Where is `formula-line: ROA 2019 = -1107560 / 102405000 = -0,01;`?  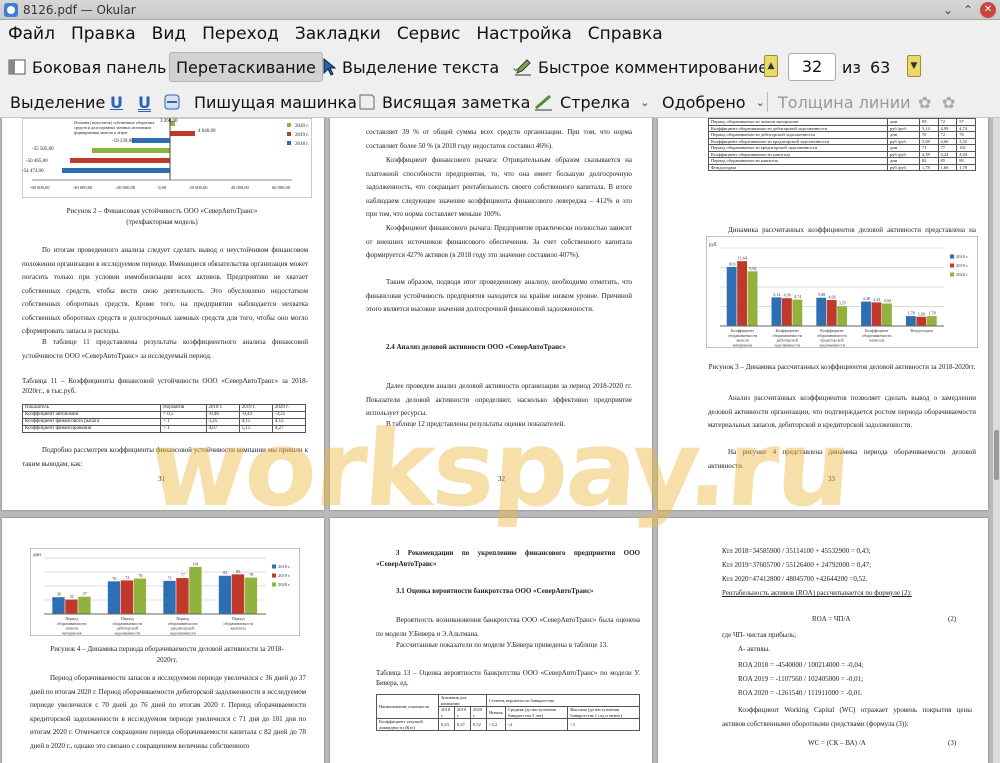 formula-line: ROA 2019 = -1107560 / 102405000 = -0,01; is located at coordinates (801, 679).